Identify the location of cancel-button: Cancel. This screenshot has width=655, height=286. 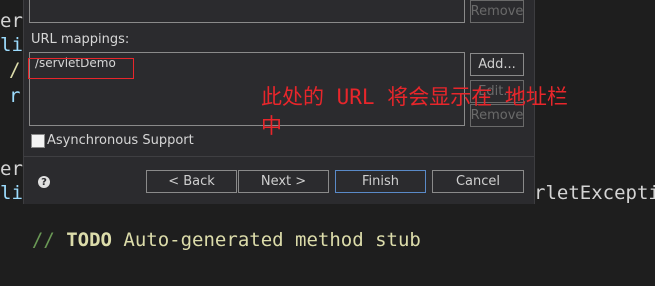
(478, 181).